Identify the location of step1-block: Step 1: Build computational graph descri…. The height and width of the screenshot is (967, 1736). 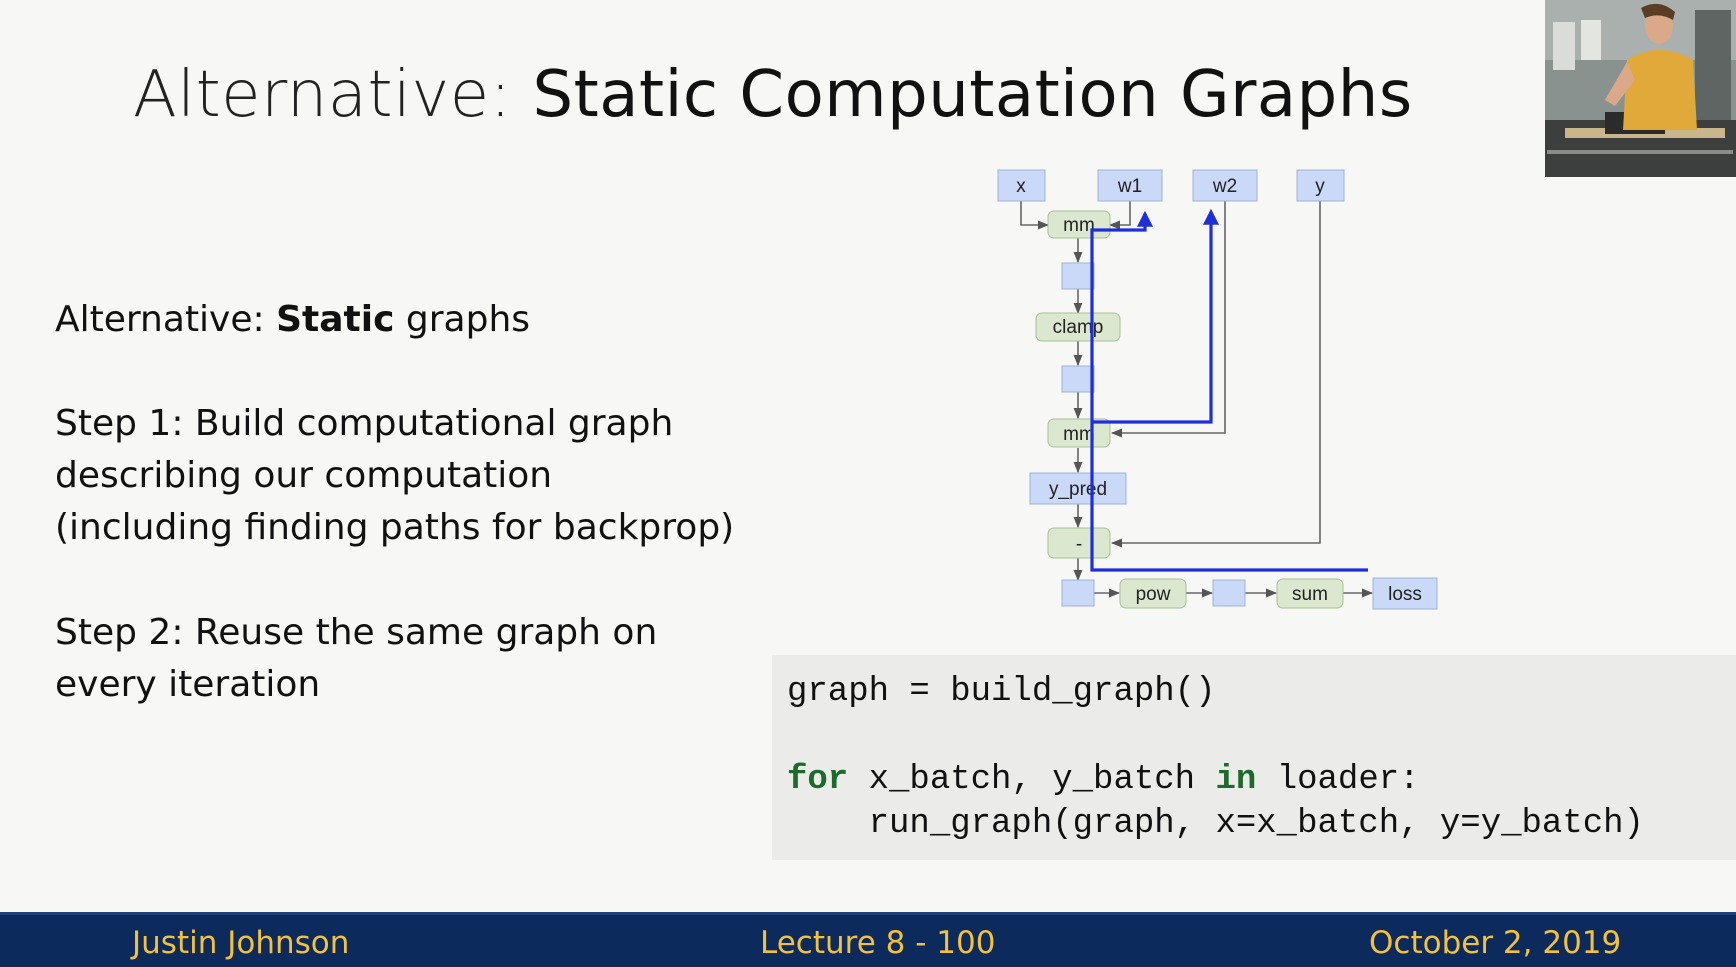
(394, 476).